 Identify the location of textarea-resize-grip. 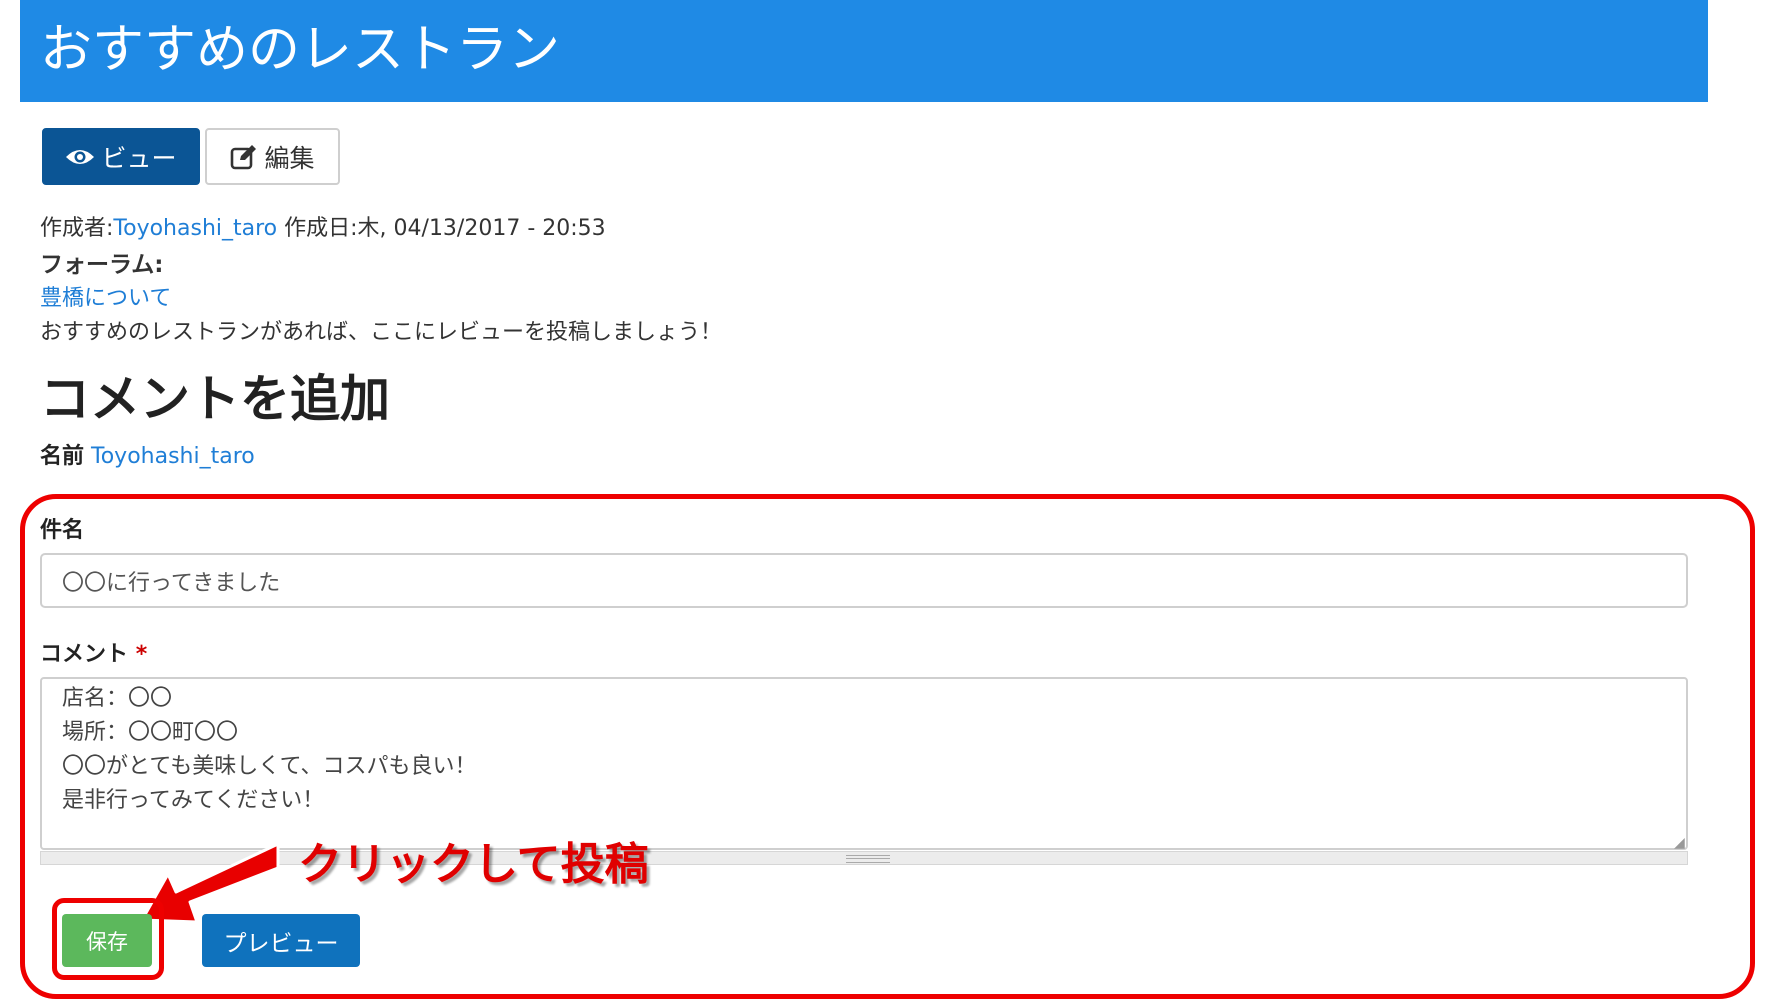
(864, 858).